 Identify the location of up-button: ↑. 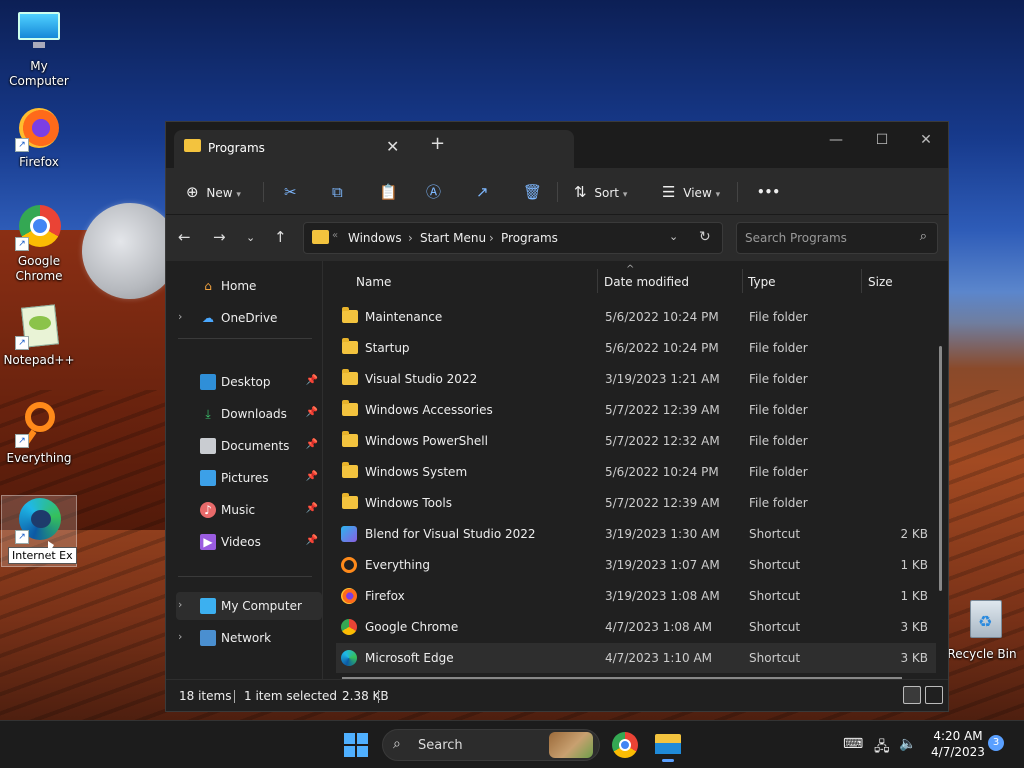
(280, 237).